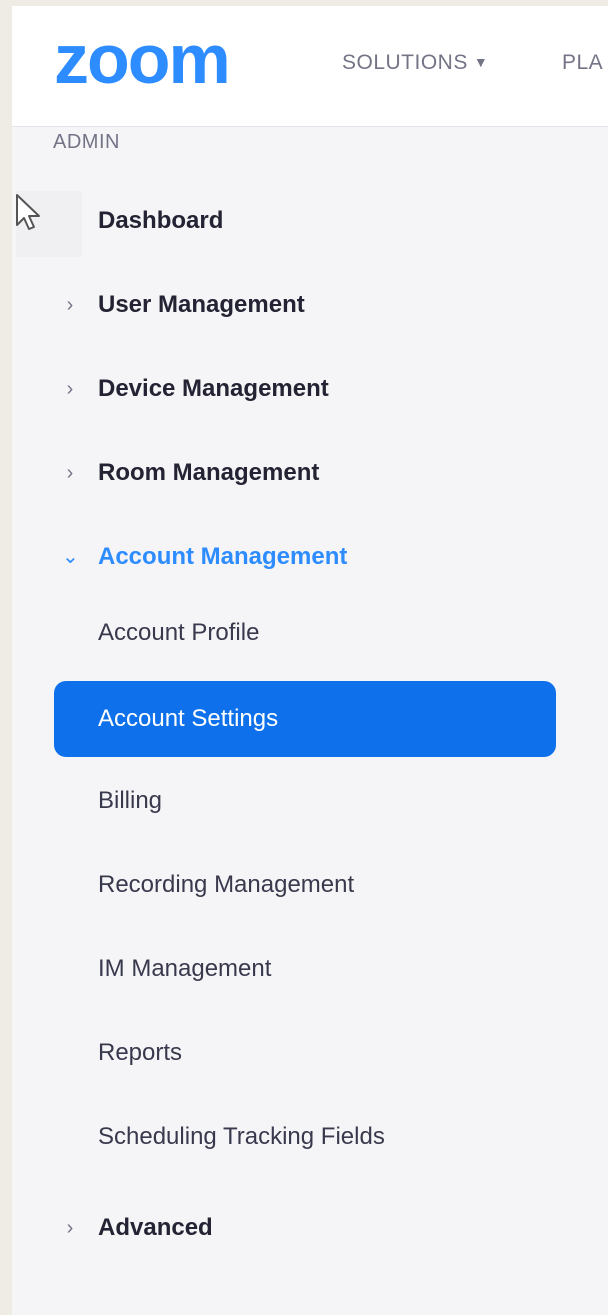  Describe the element at coordinates (184, 969) in the screenshot. I see `sidebar-item-im-management: IM Management` at that location.